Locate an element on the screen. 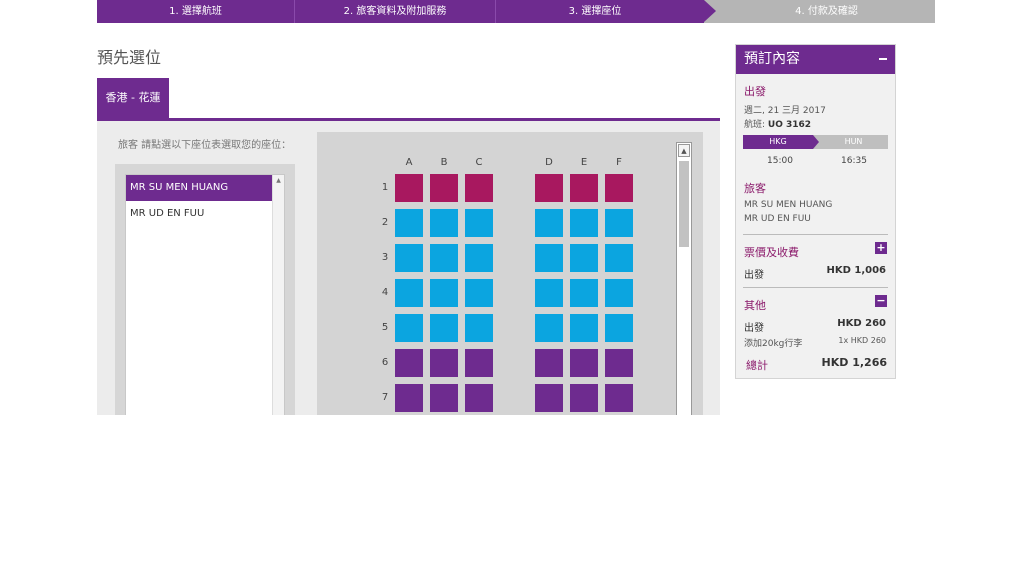 Image resolution: width=1024 pixels, height=576 pixels. departure-title: 出發 is located at coordinates (755, 91).